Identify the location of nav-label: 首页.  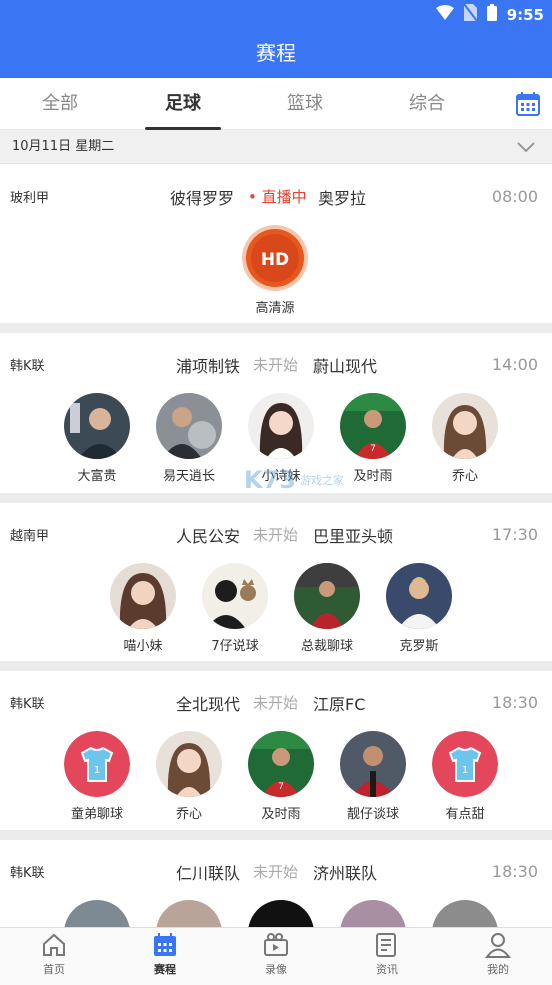
(54, 969).